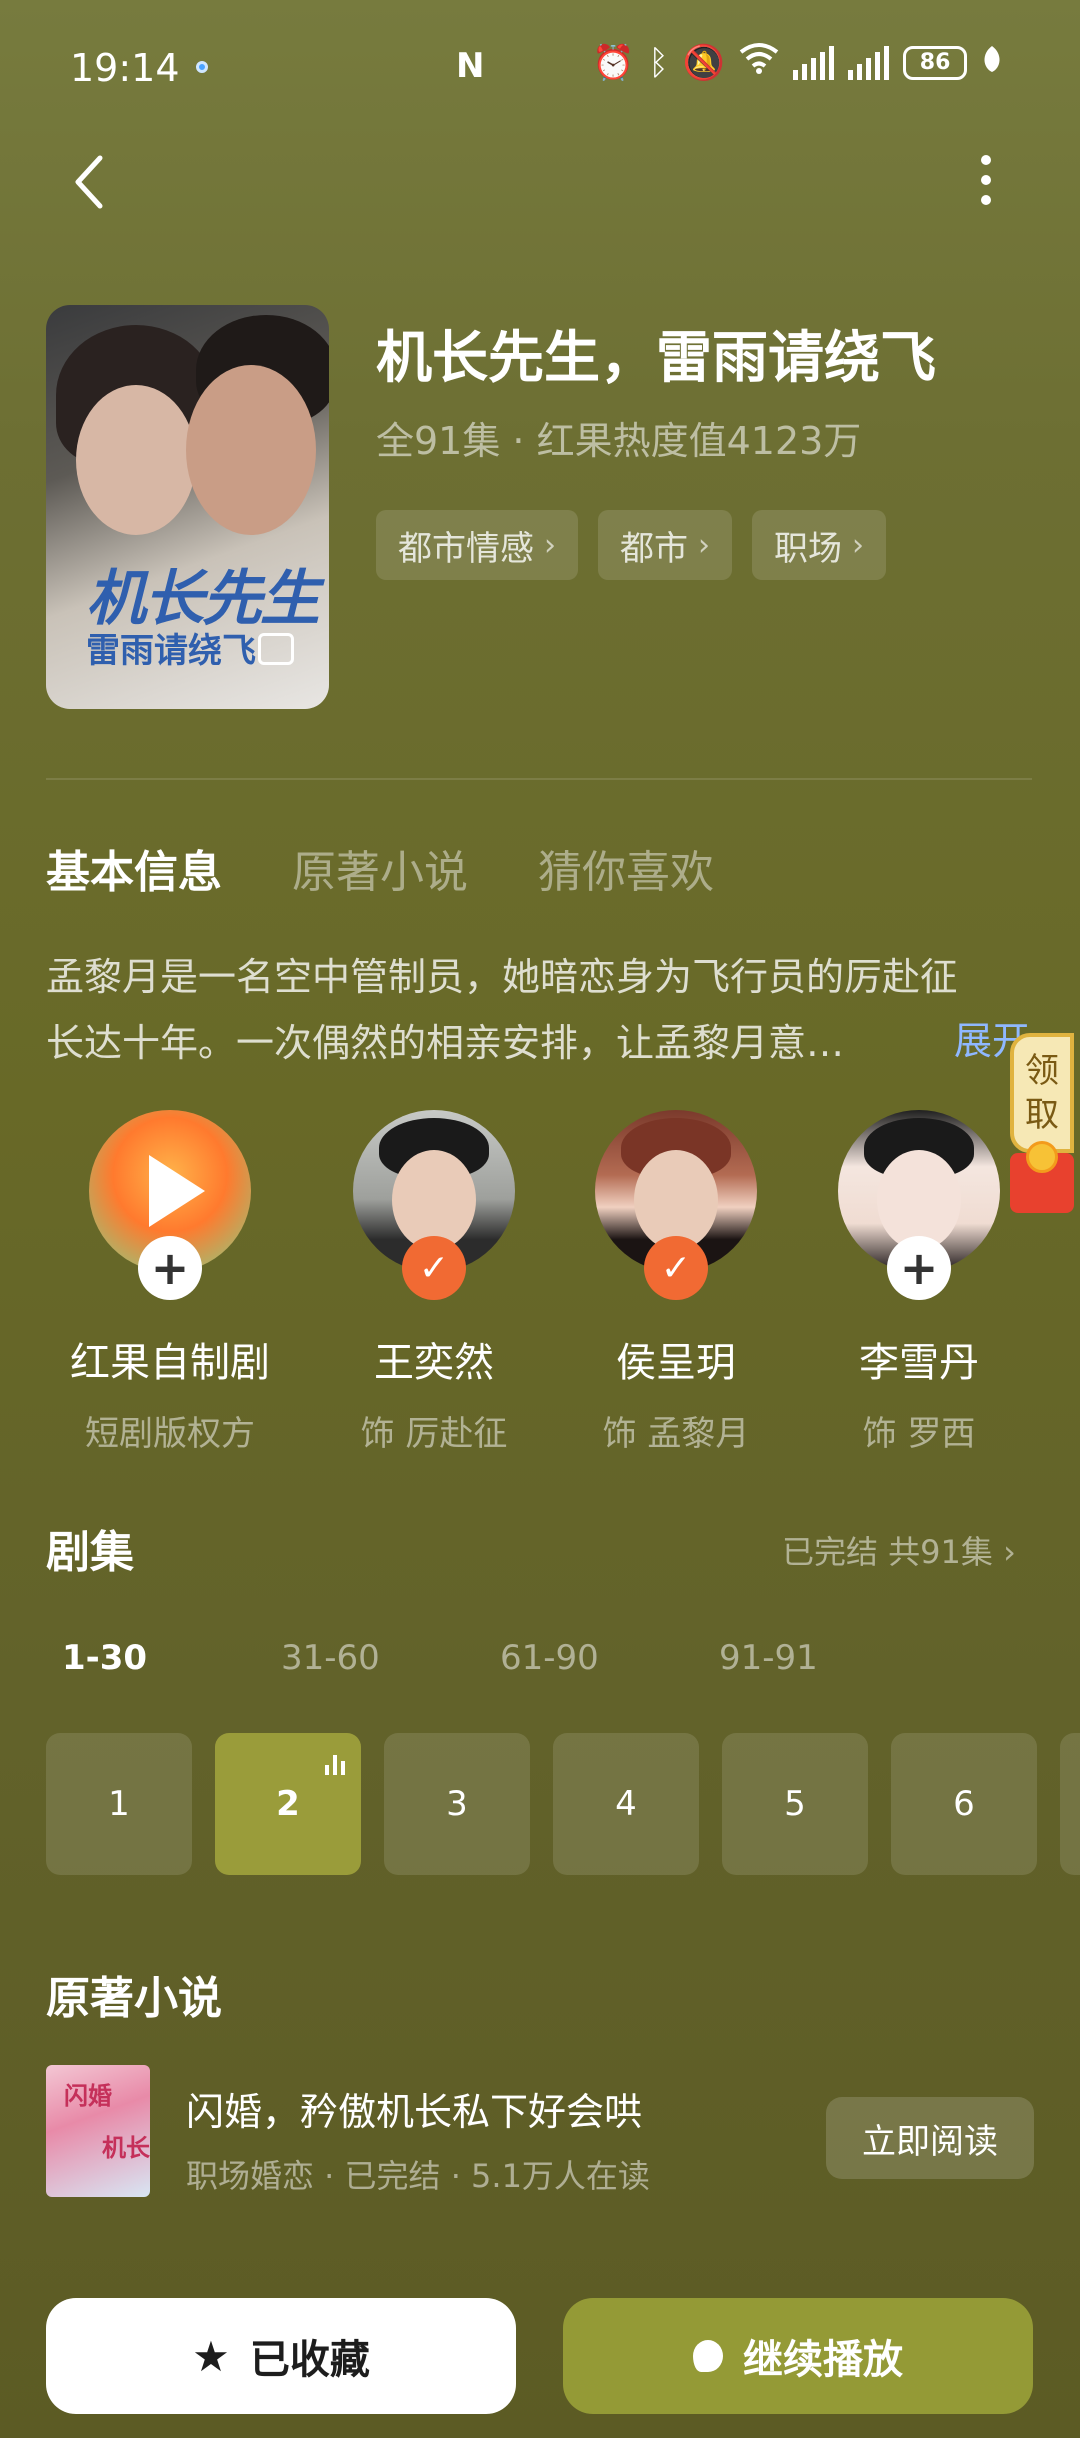 This screenshot has height=2438, width=1080. What do you see at coordinates (390, 1658) in the screenshot?
I see `episode-range-tab: 31-60` at bounding box center [390, 1658].